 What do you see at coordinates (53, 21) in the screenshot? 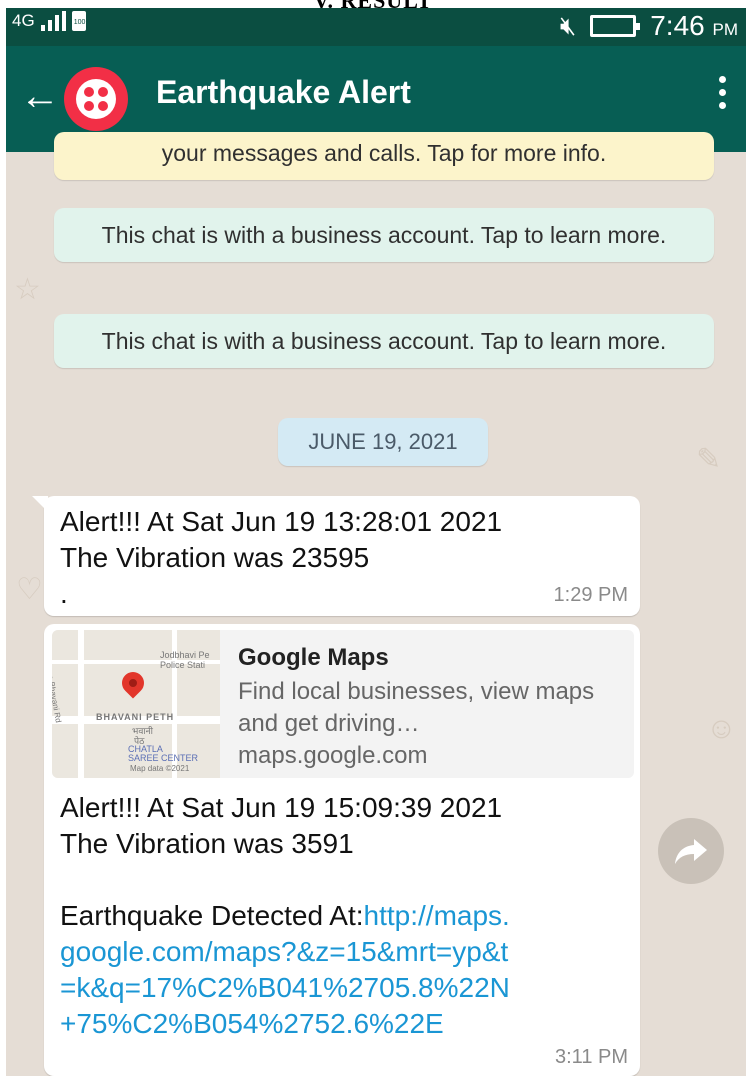
I see `signal-icon` at bounding box center [53, 21].